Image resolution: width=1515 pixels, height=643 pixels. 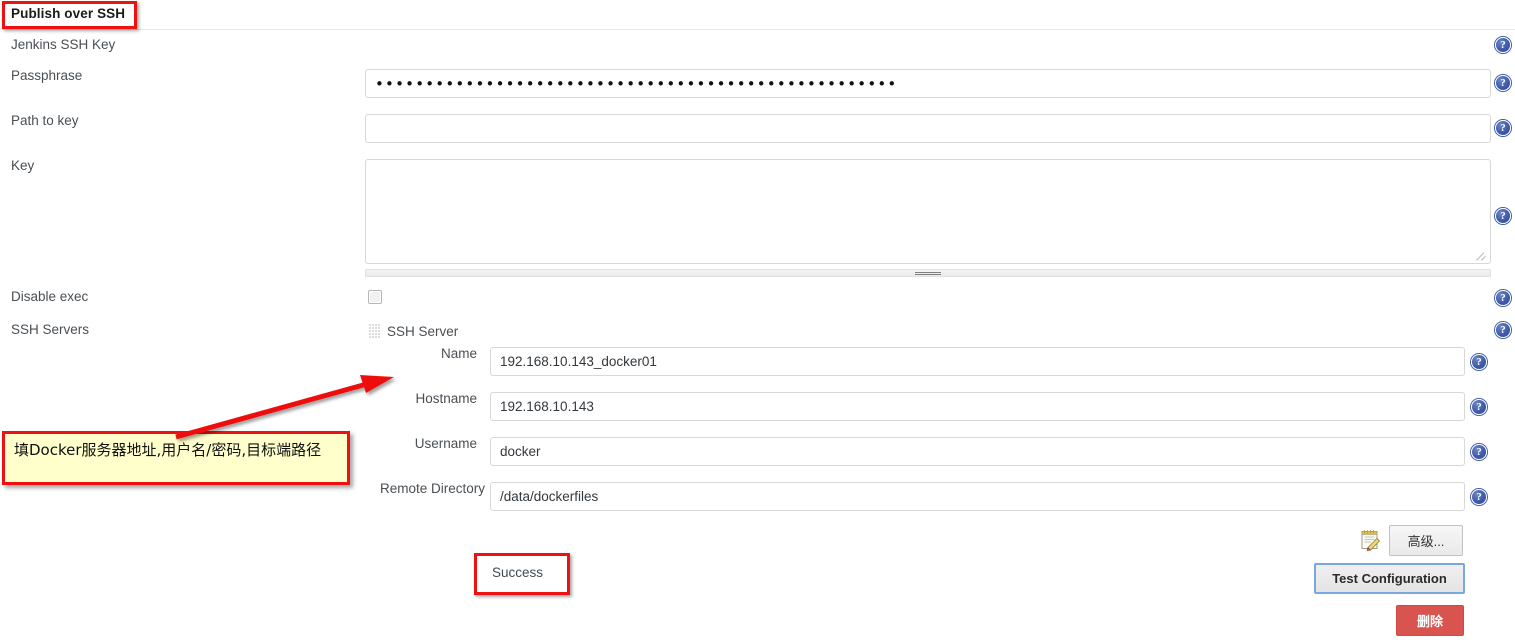 I want to click on label-key: Key, so click(x=23, y=165).